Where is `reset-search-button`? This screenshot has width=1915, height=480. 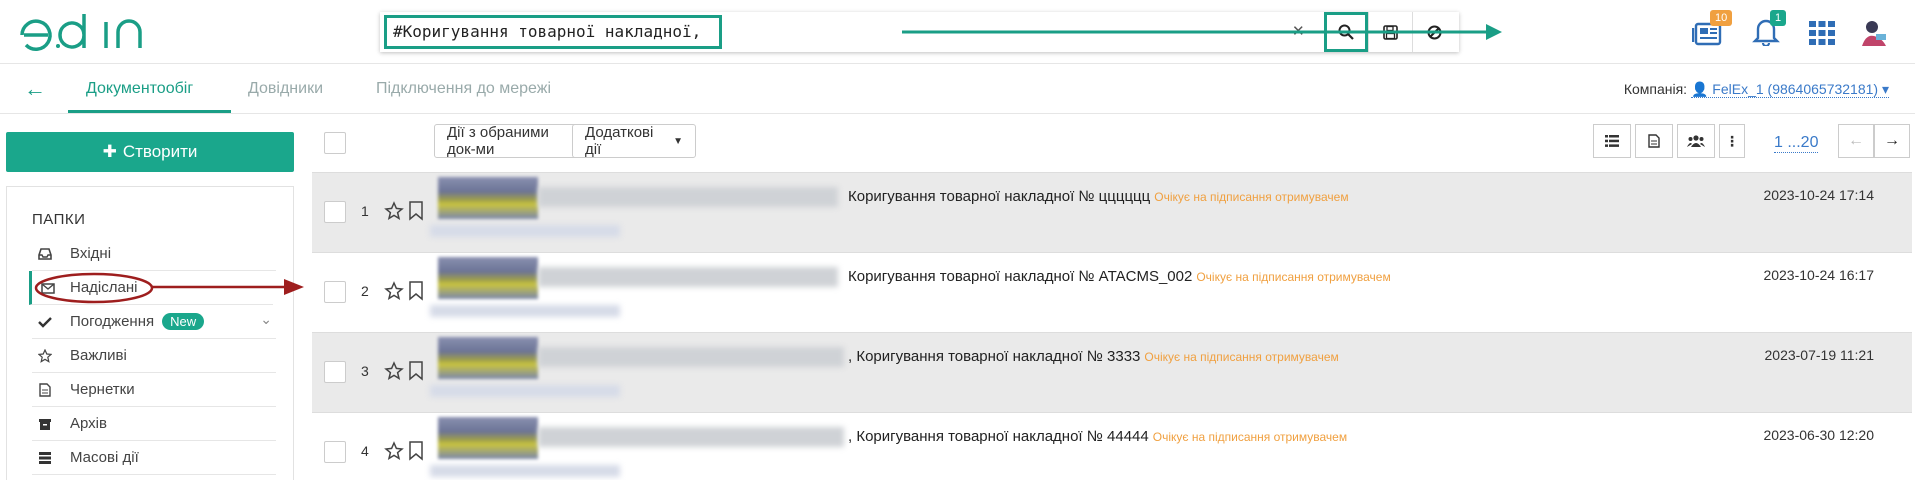 reset-search-button is located at coordinates (1434, 32).